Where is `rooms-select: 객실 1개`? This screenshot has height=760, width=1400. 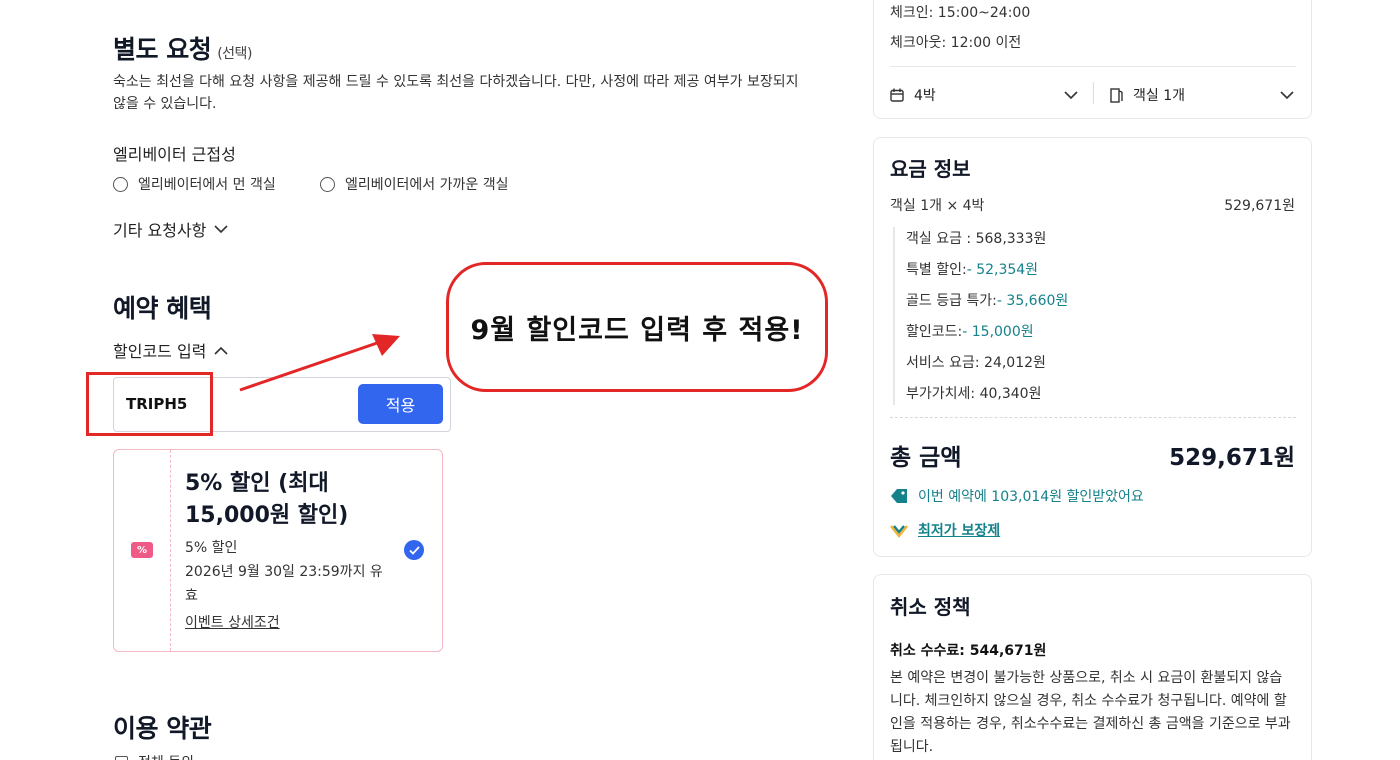 rooms-select: 객실 1개 is located at coordinates (1202, 95).